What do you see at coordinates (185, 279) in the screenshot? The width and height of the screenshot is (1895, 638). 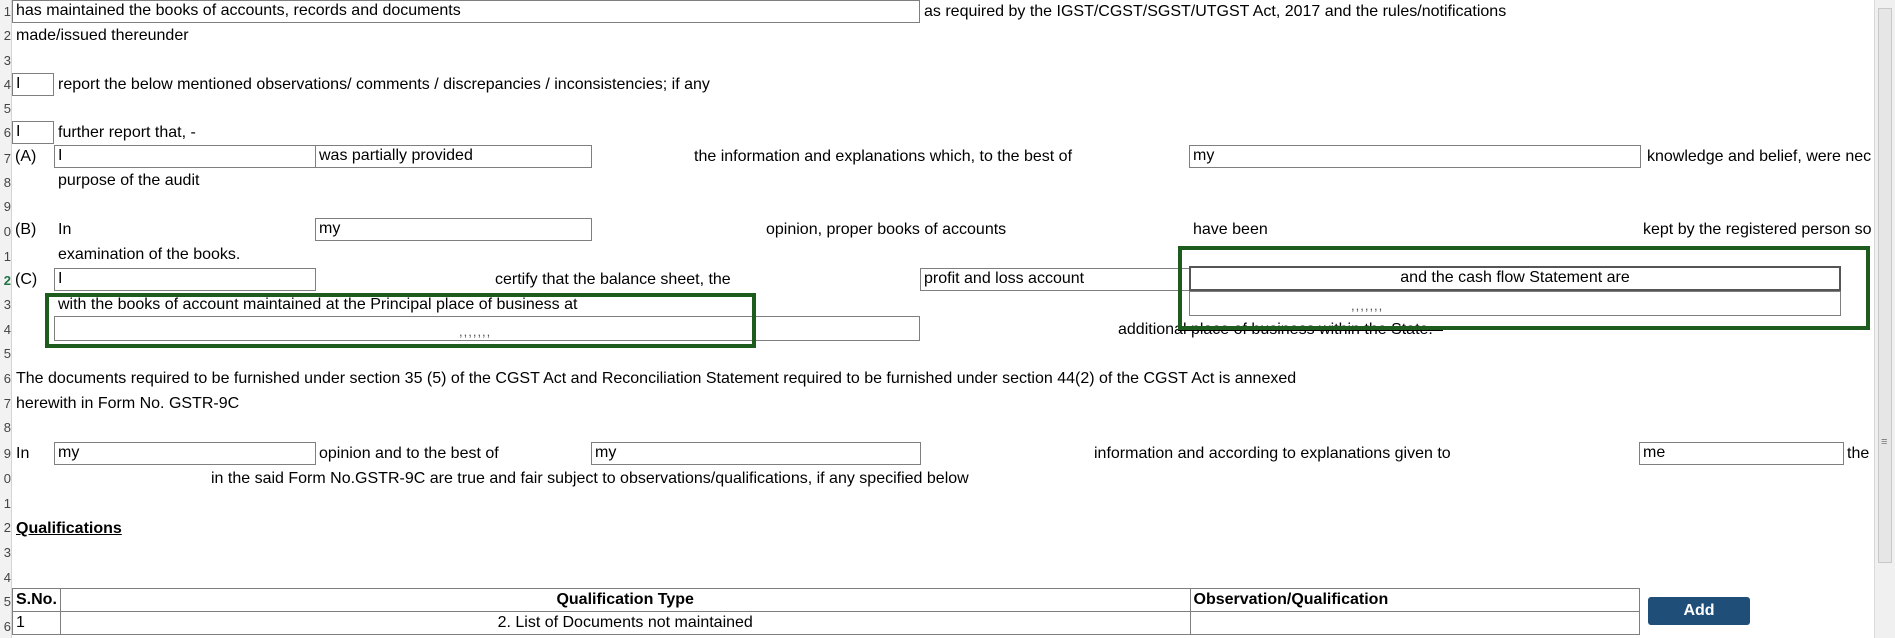 I see `clause-c-pronoun-field: I` at bounding box center [185, 279].